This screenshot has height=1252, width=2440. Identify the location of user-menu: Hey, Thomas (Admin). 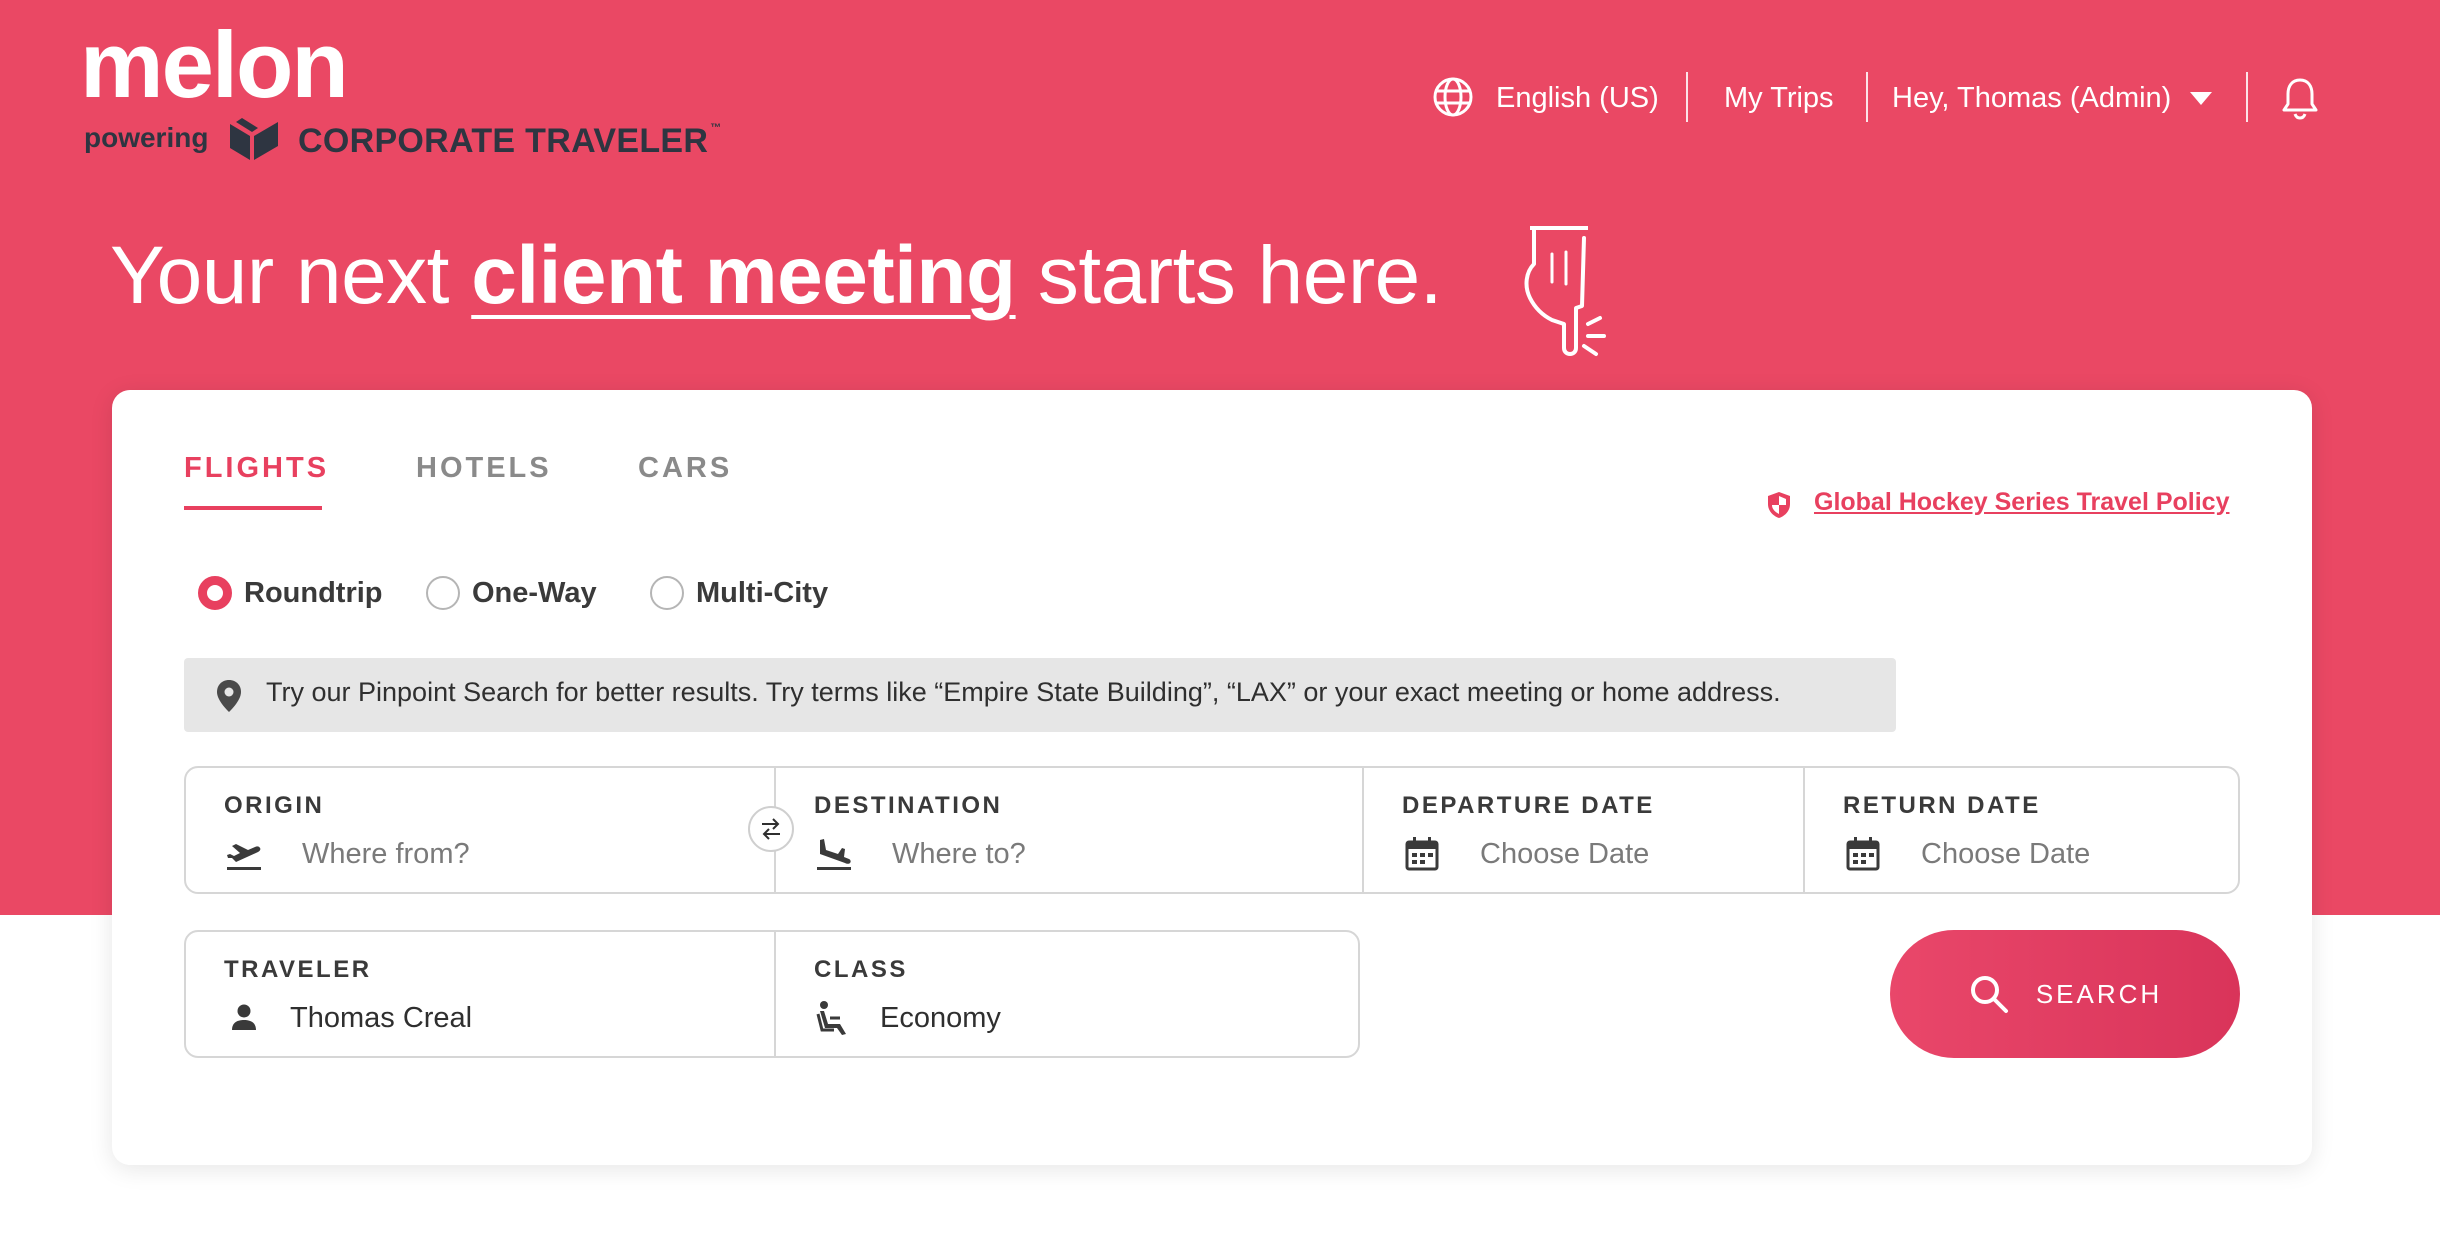
(2031, 98).